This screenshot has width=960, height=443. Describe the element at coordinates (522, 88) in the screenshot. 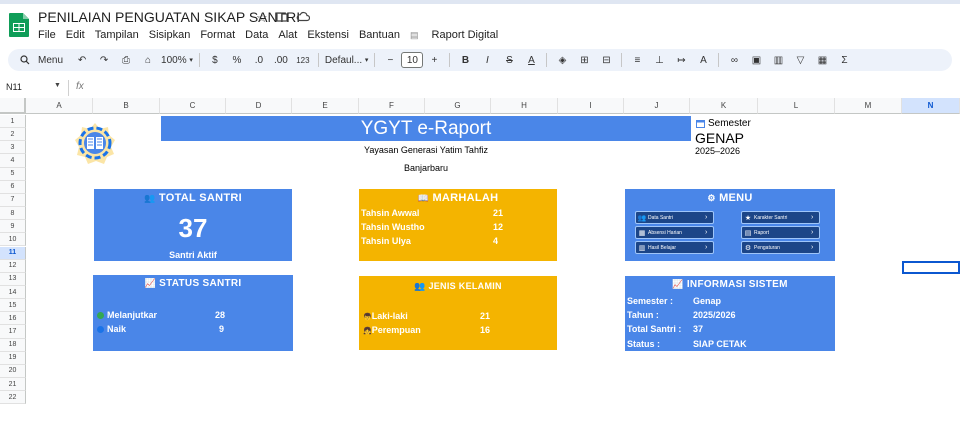

I see `formula-input` at that location.